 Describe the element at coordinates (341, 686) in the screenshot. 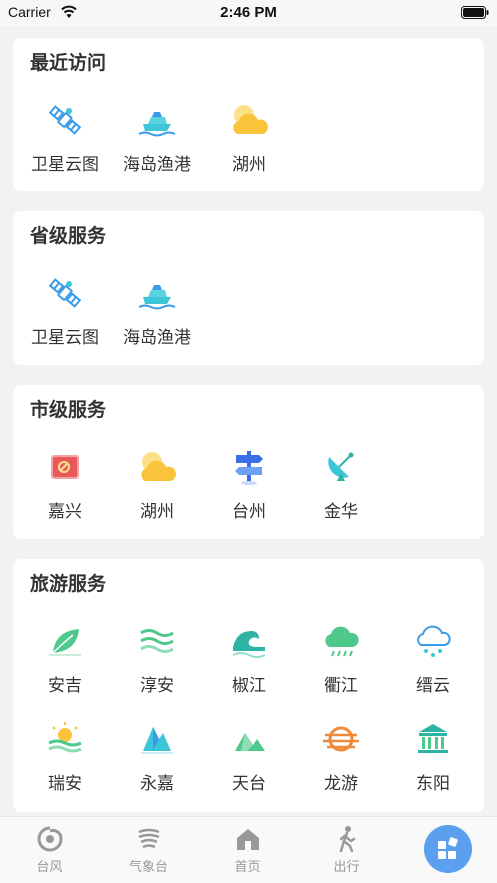

I see `item-label: 衢江` at that location.